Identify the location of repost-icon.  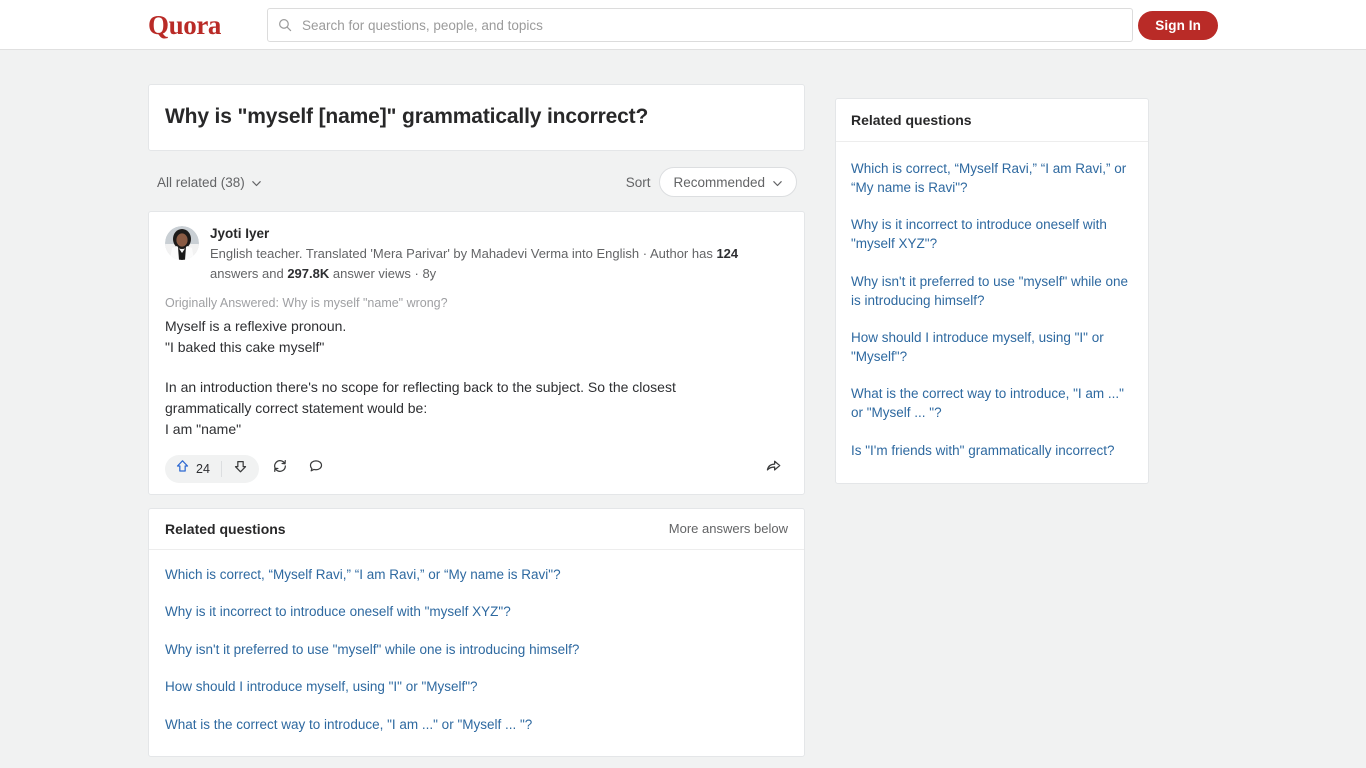
(280, 468).